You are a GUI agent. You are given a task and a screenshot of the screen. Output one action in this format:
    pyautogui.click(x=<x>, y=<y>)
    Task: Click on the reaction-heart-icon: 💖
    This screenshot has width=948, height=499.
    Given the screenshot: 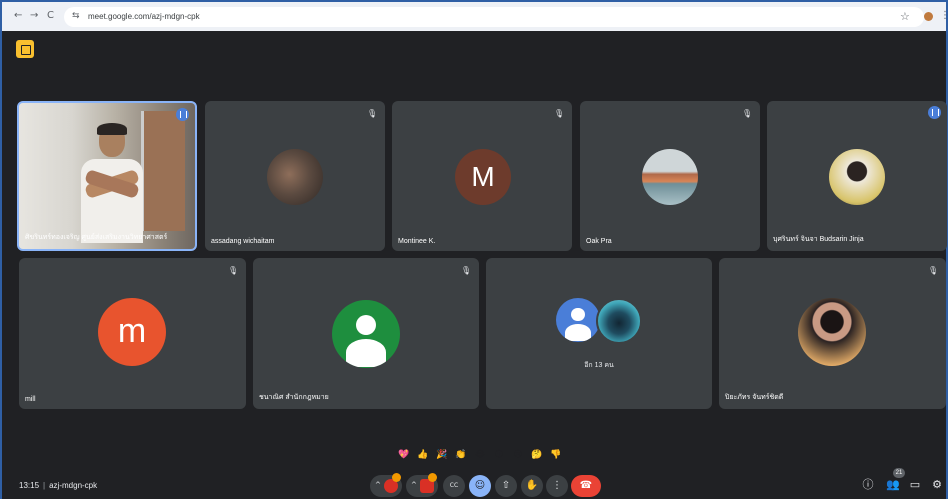 What is the action you would take?
    pyautogui.click(x=404, y=455)
    